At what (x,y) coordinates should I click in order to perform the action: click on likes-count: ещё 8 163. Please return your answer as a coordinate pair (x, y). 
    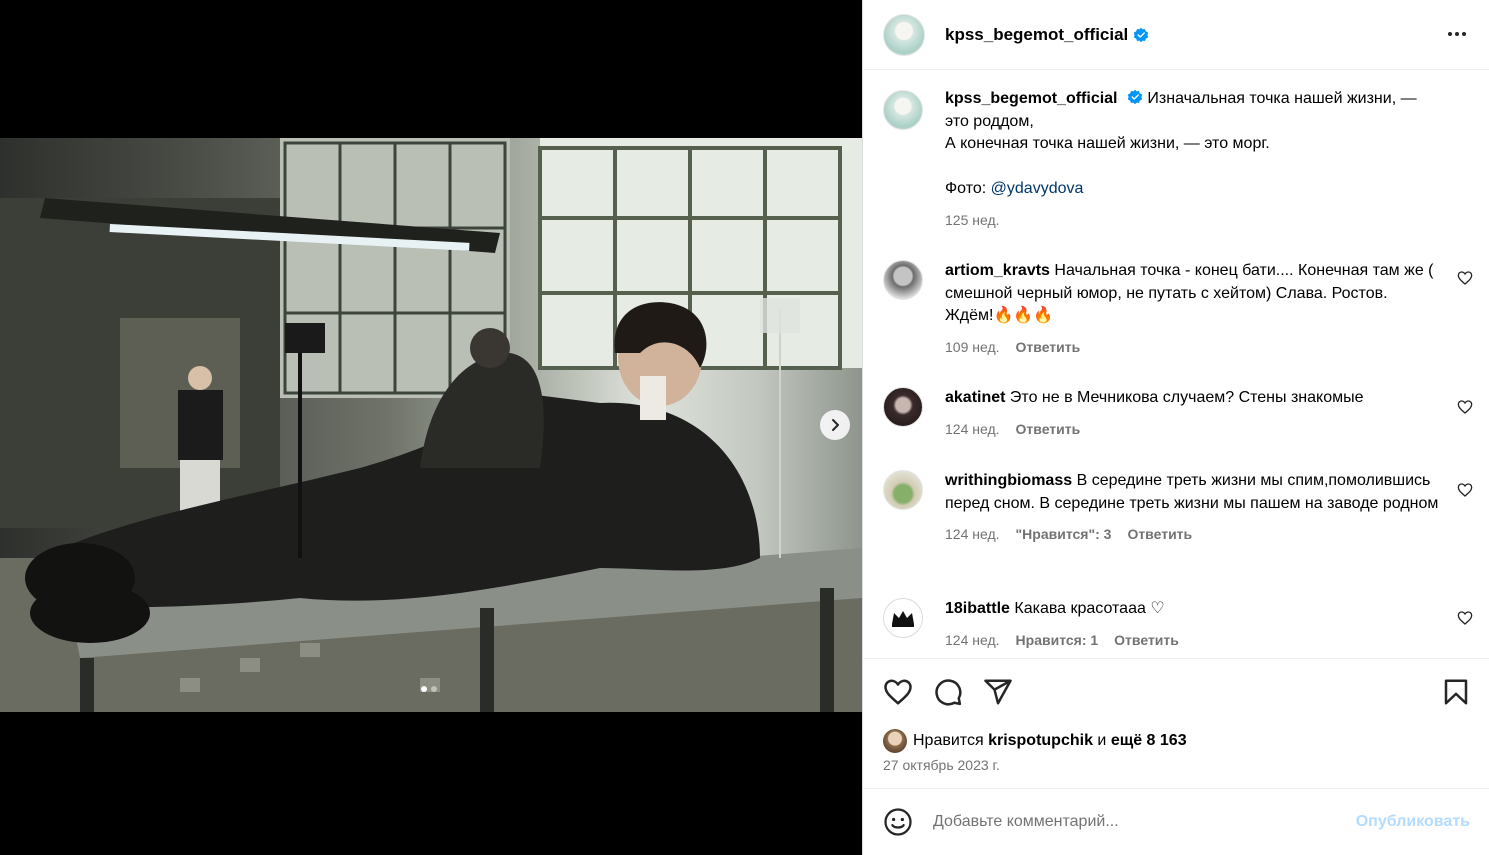
    Looking at the image, I should click on (1149, 741).